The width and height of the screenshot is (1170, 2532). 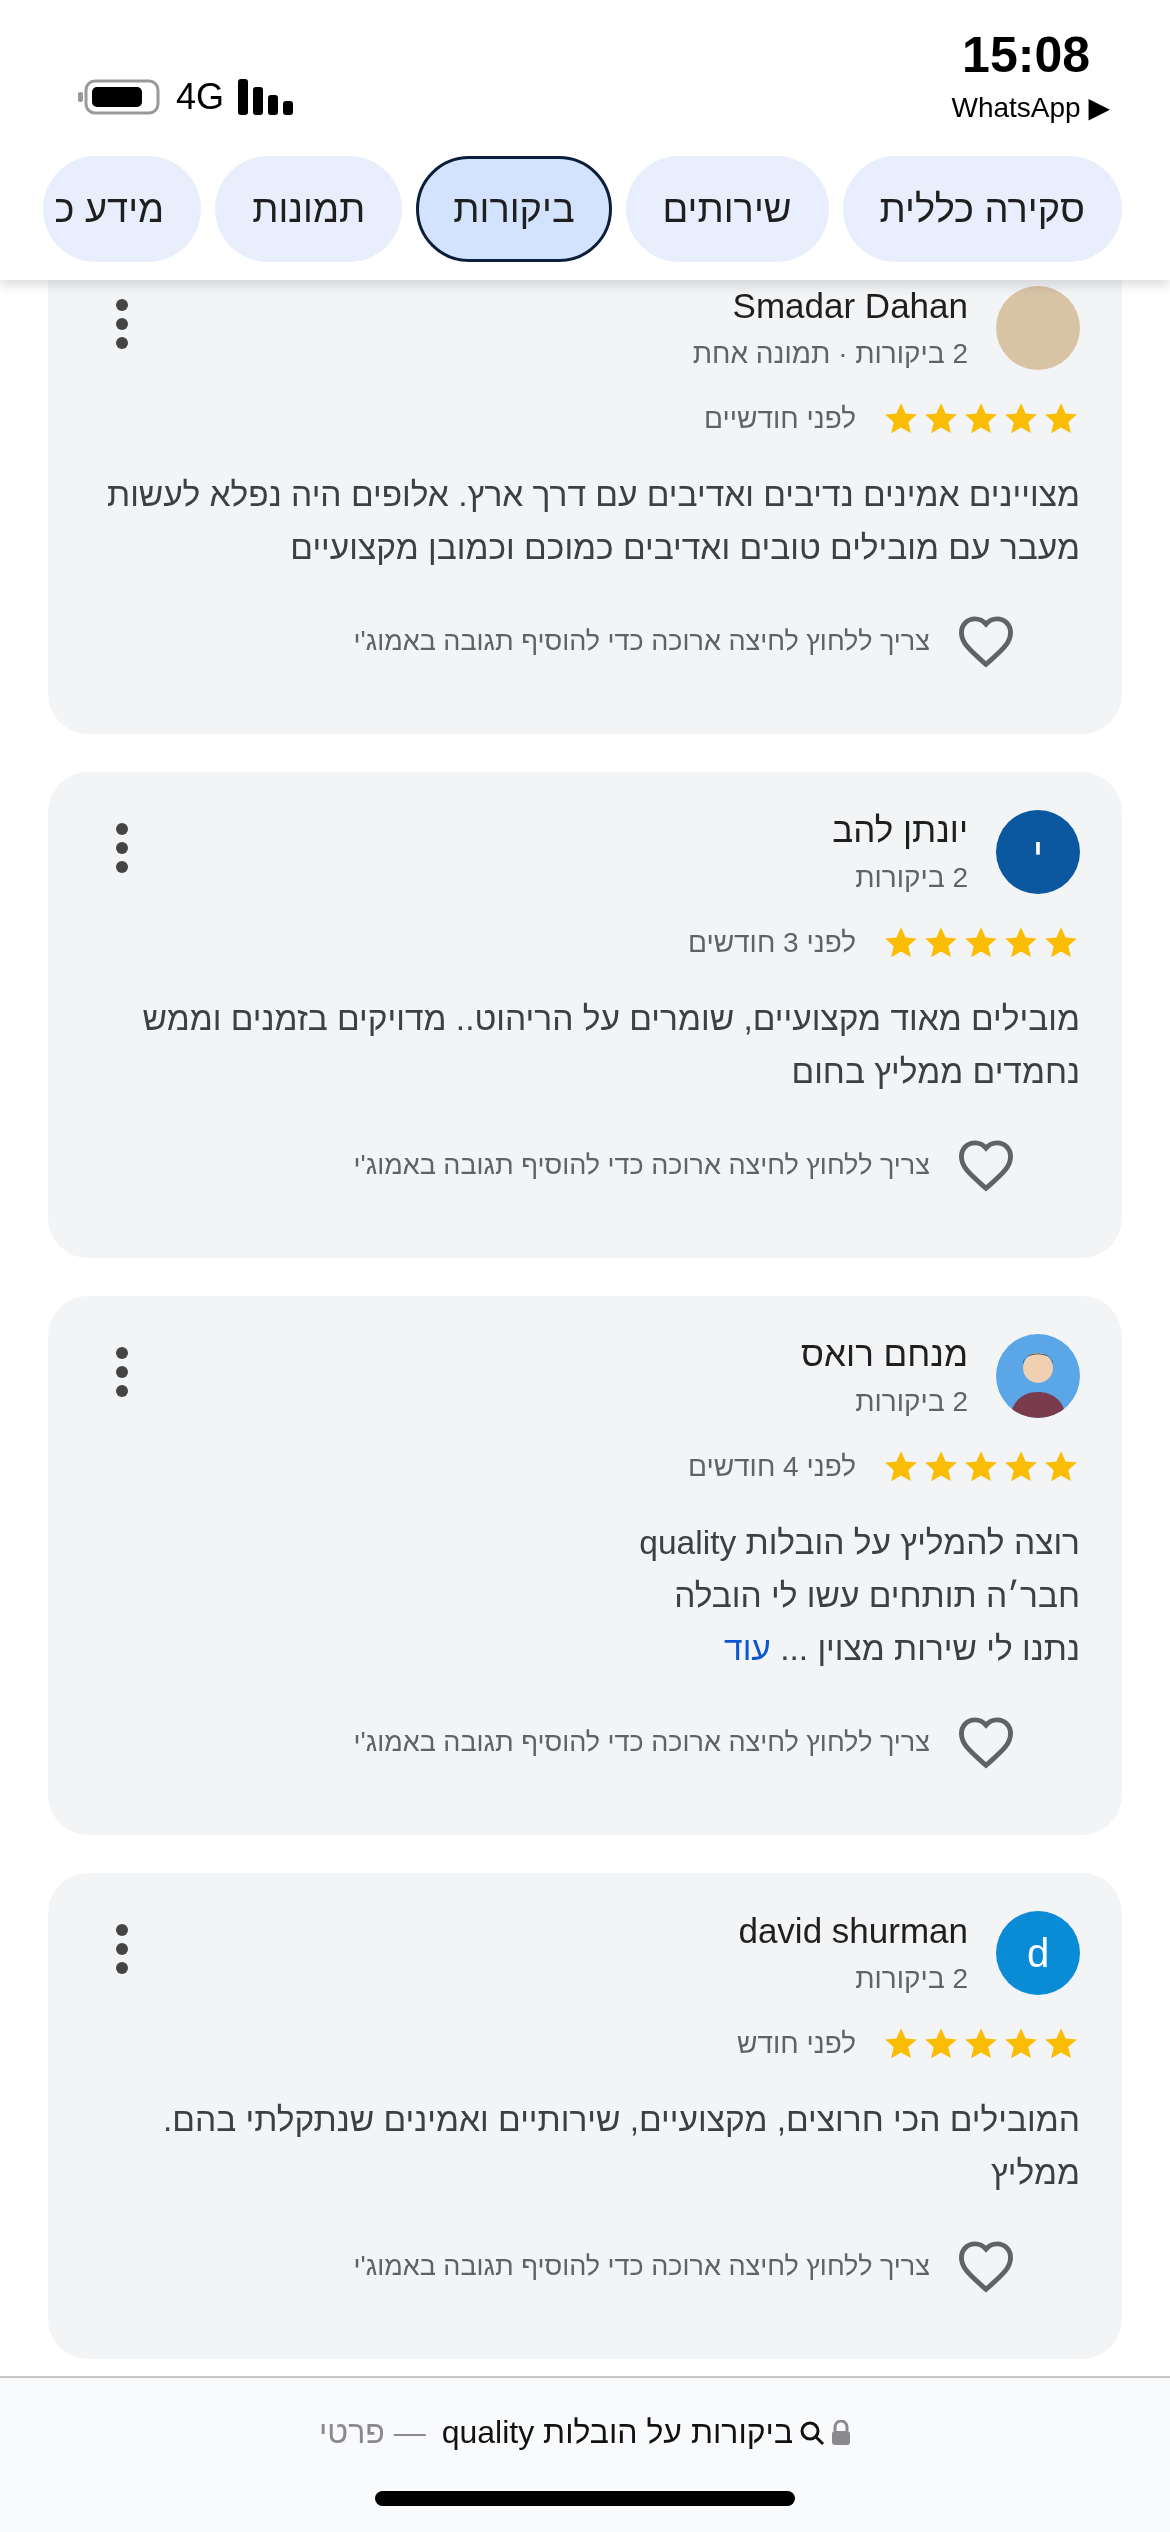 What do you see at coordinates (120, 97) in the screenshot?
I see `battery-icon` at bounding box center [120, 97].